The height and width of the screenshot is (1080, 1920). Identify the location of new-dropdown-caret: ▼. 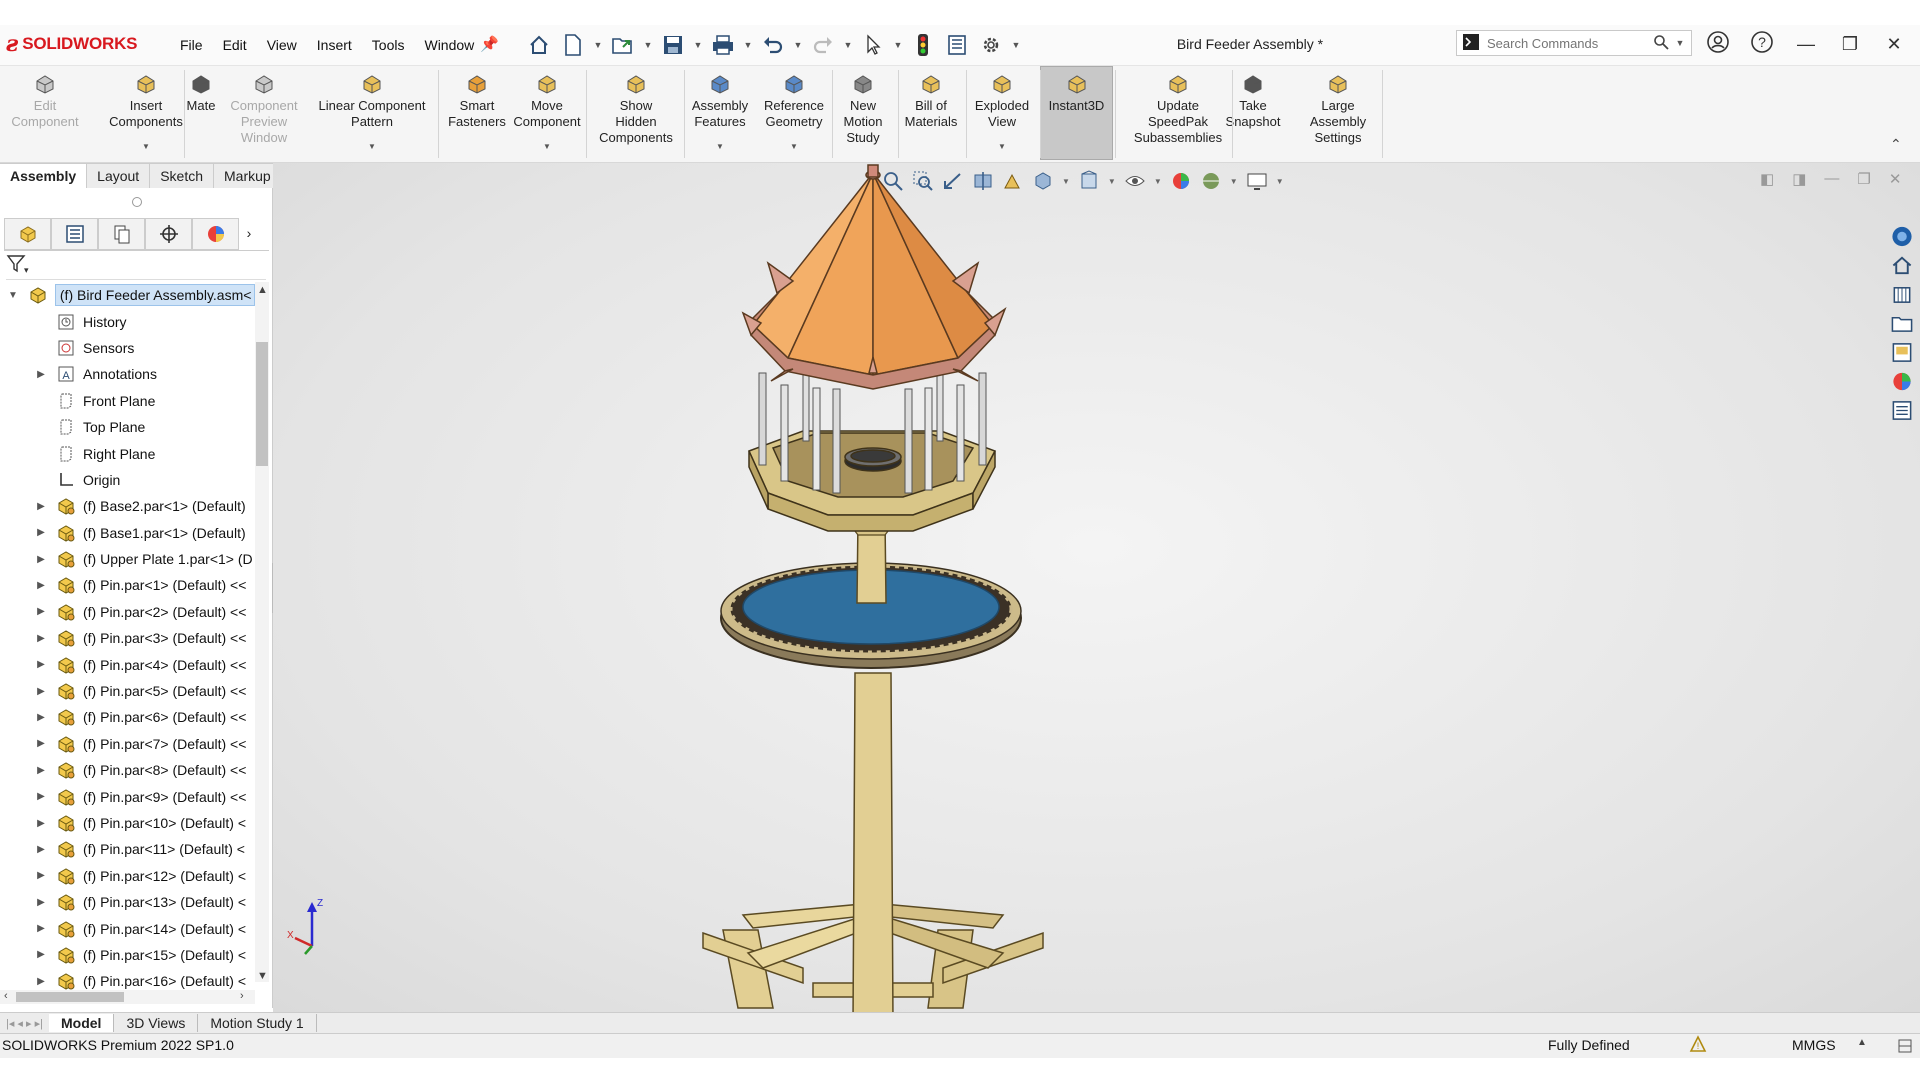
(598, 45).